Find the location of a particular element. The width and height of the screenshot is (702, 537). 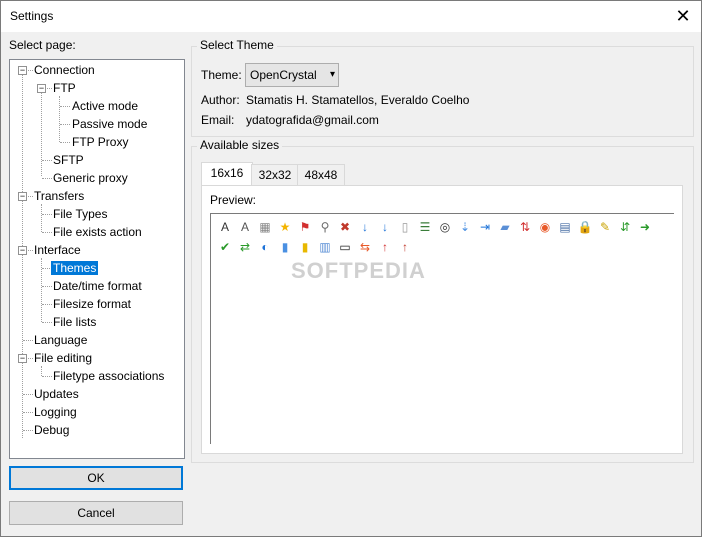

bar-chart-icon: ▥ is located at coordinates (325, 247).